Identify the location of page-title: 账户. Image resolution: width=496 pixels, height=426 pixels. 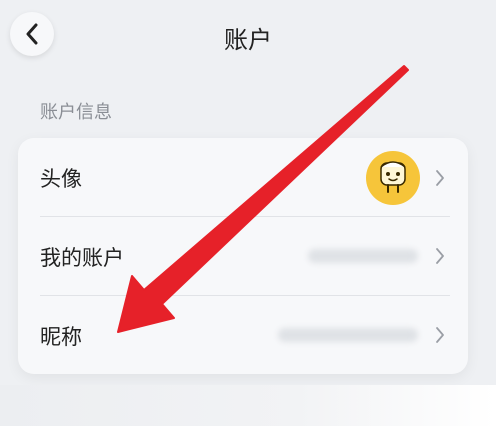
(248, 40).